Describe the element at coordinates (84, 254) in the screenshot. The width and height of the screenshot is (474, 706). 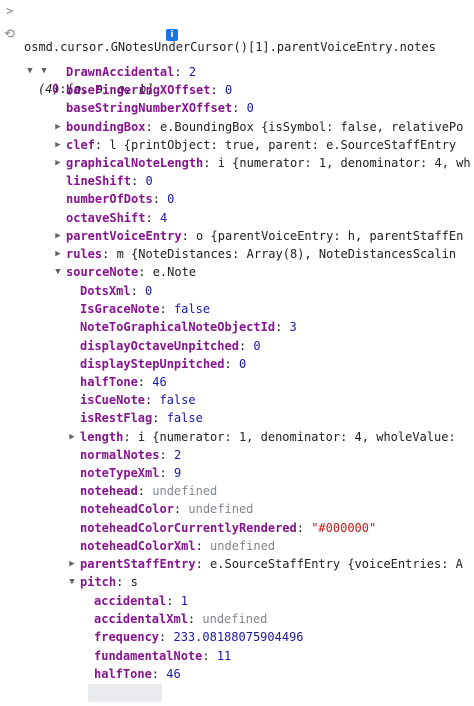
I see `tree-key: rules` at that location.